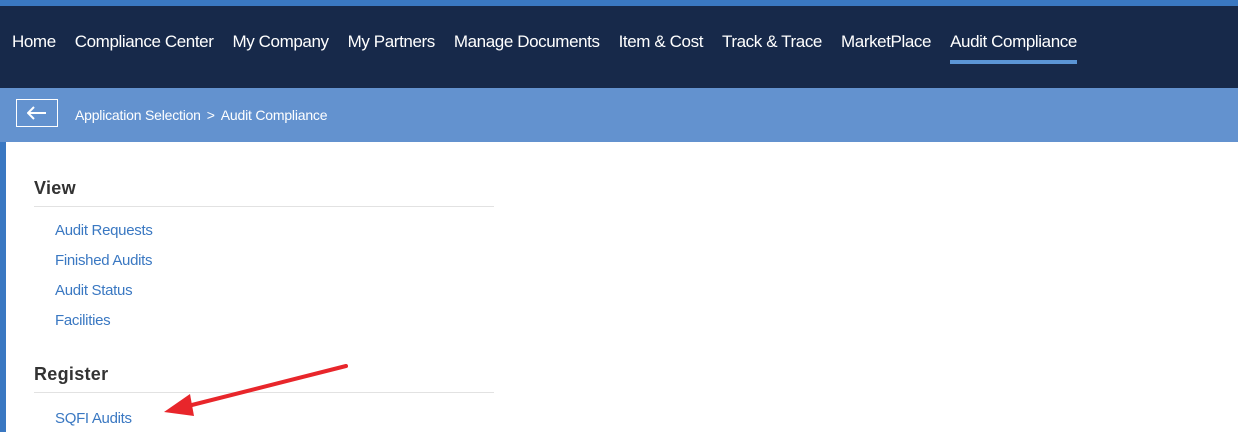  Describe the element at coordinates (619, 115) in the screenshot. I see `breadcrumb-bar: Application Selection > Audit Compliance` at that location.